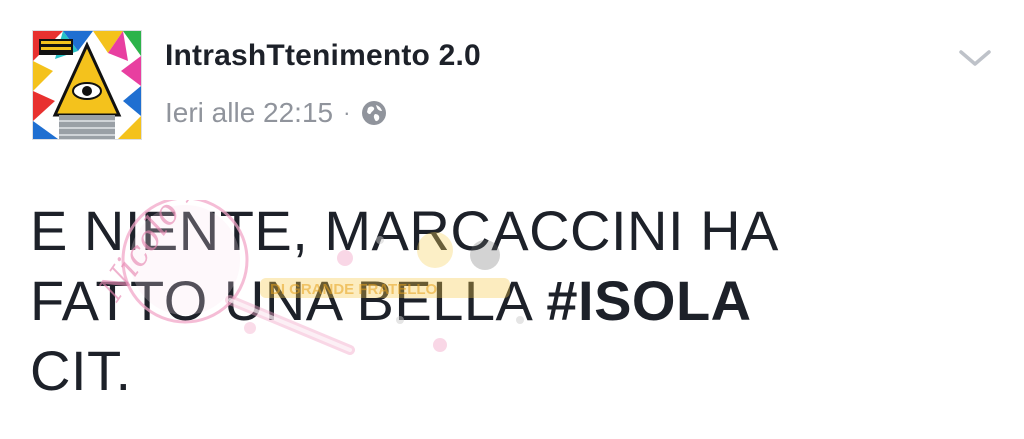 Image resolution: width=1024 pixels, height=439 pixels. Describe the element at coordinates (81, 370) in the screenshot. I see `post-text-line-3: CIT.` at that location.